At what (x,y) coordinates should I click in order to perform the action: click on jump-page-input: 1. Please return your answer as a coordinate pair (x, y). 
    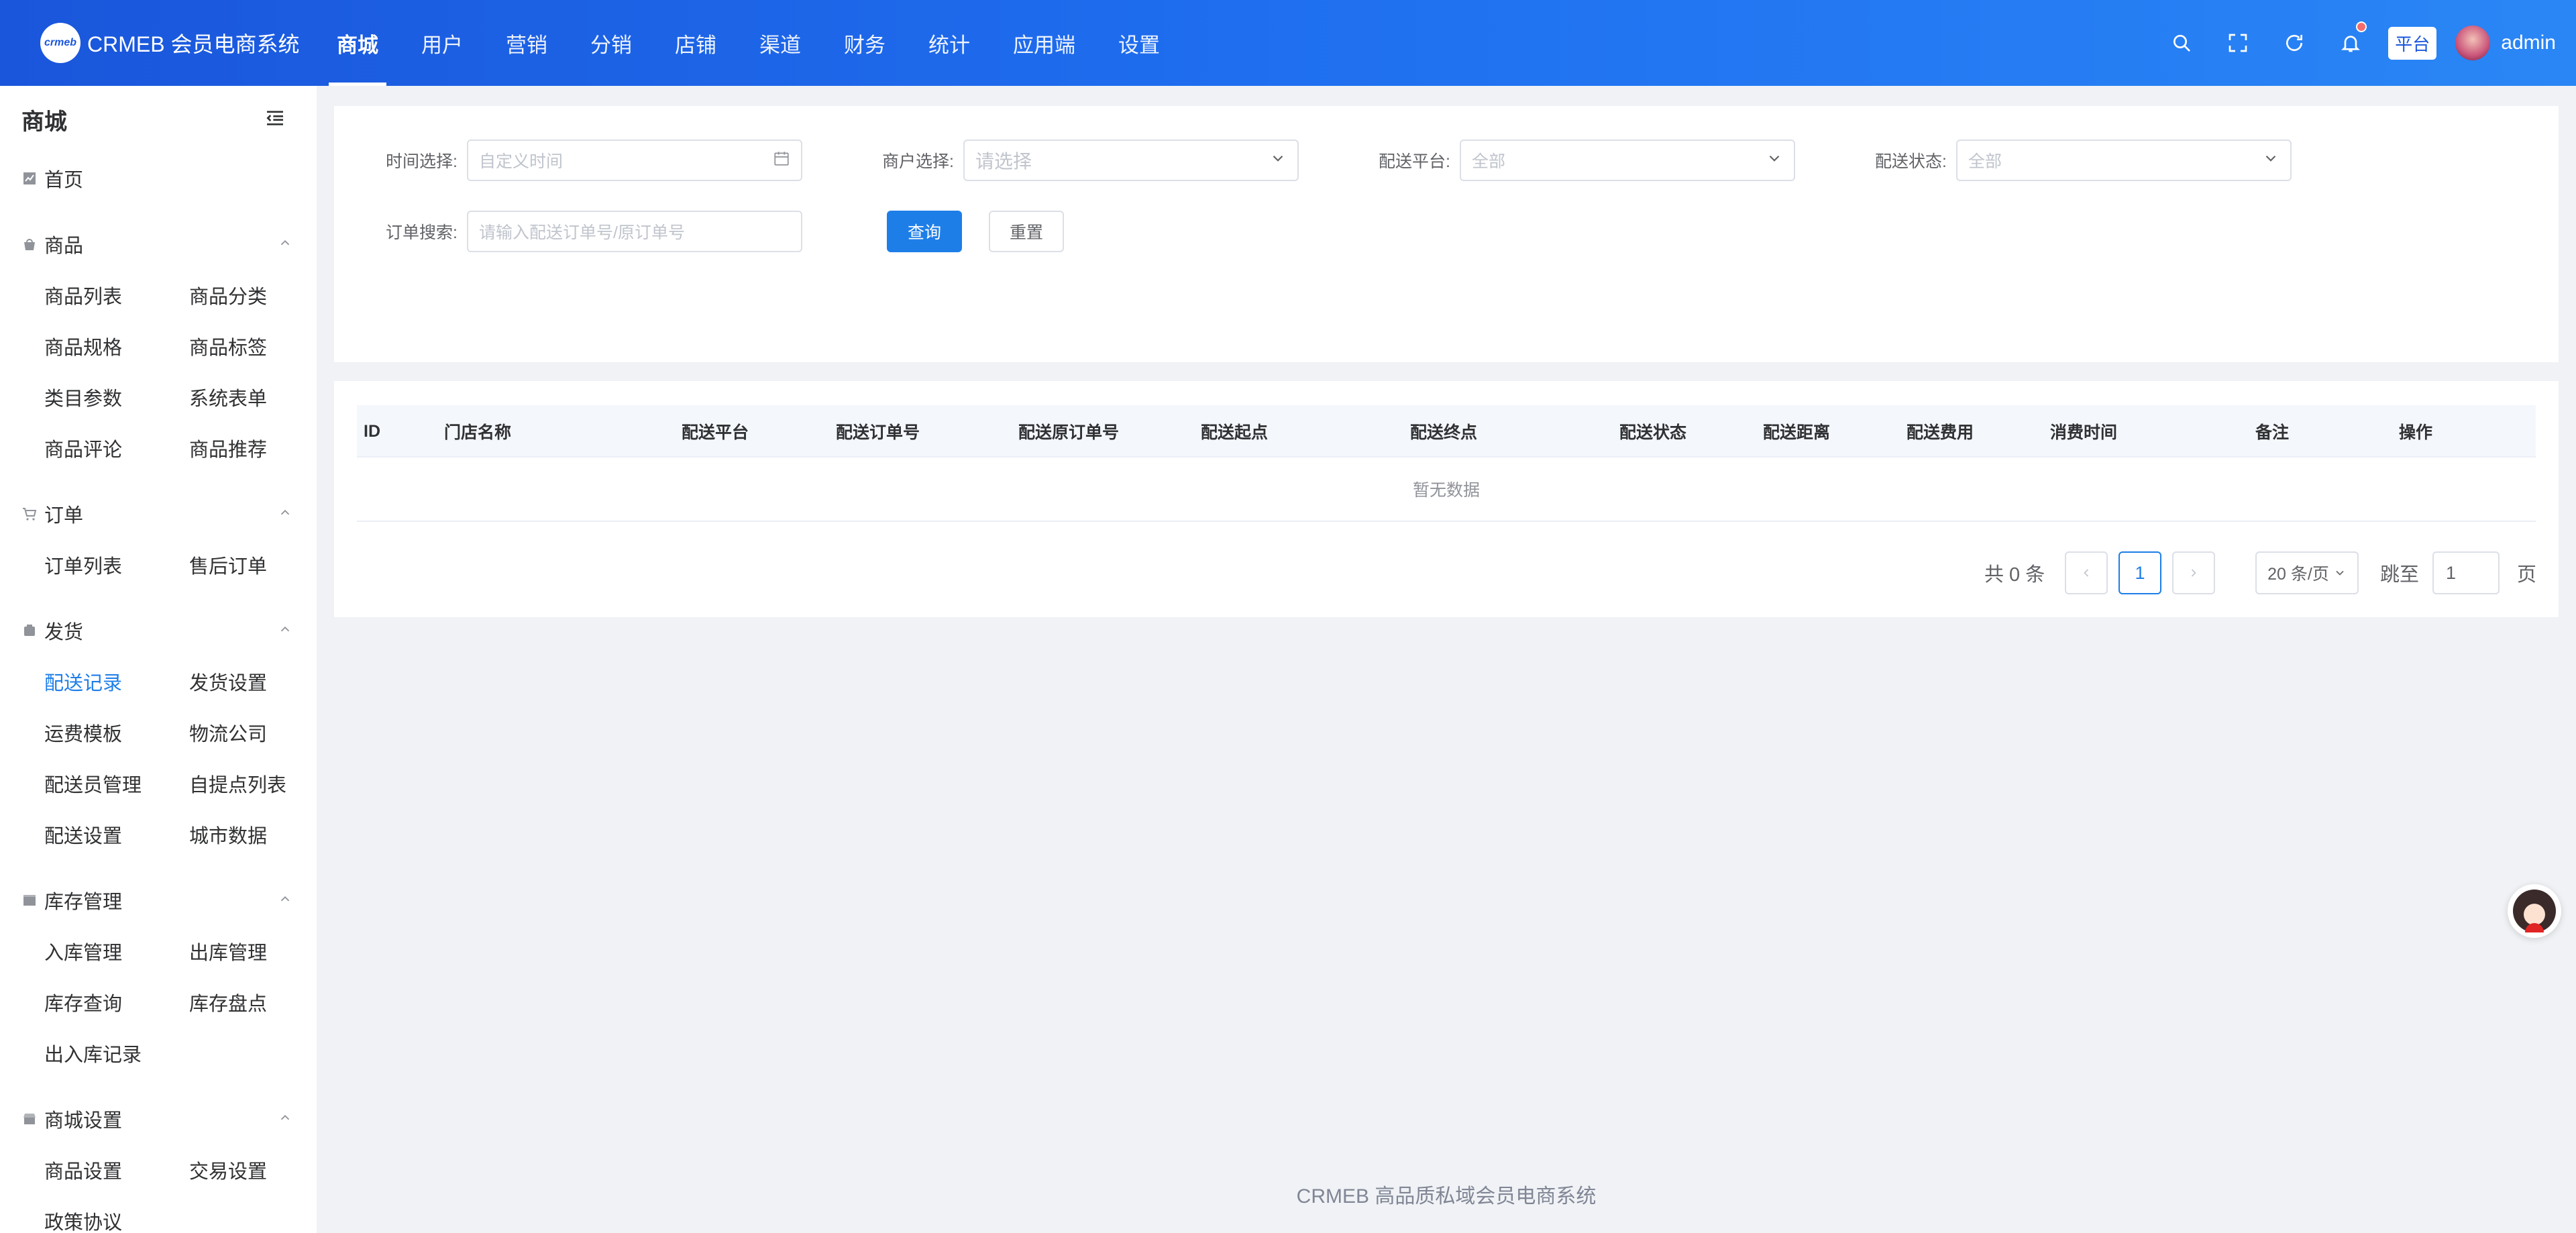
    Looking at the image, I should click on (2466, 572).